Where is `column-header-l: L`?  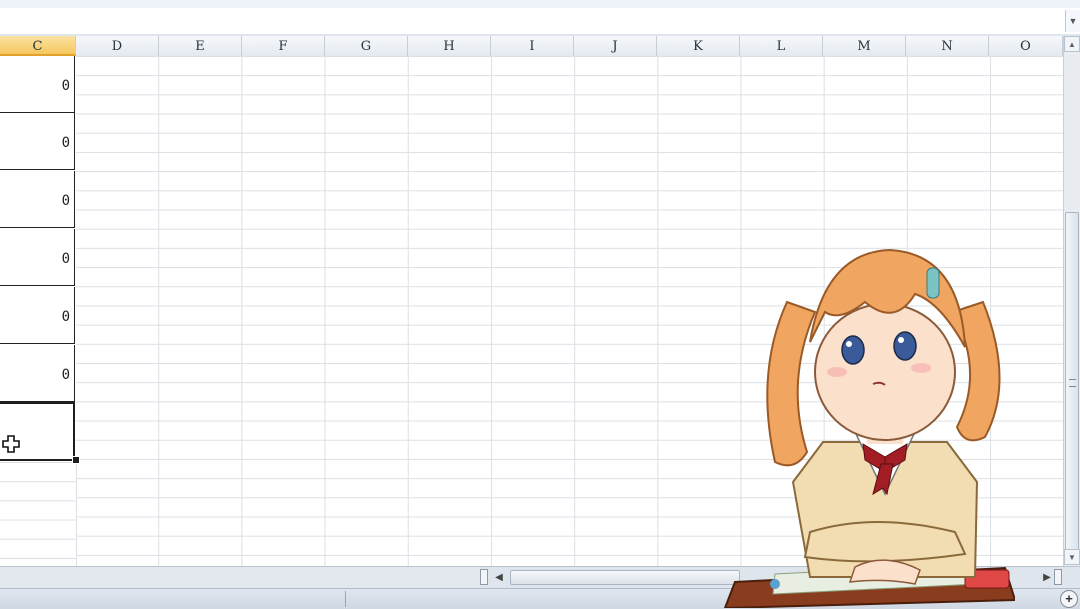 column-header-l: L is located at coordinates (781, 46).